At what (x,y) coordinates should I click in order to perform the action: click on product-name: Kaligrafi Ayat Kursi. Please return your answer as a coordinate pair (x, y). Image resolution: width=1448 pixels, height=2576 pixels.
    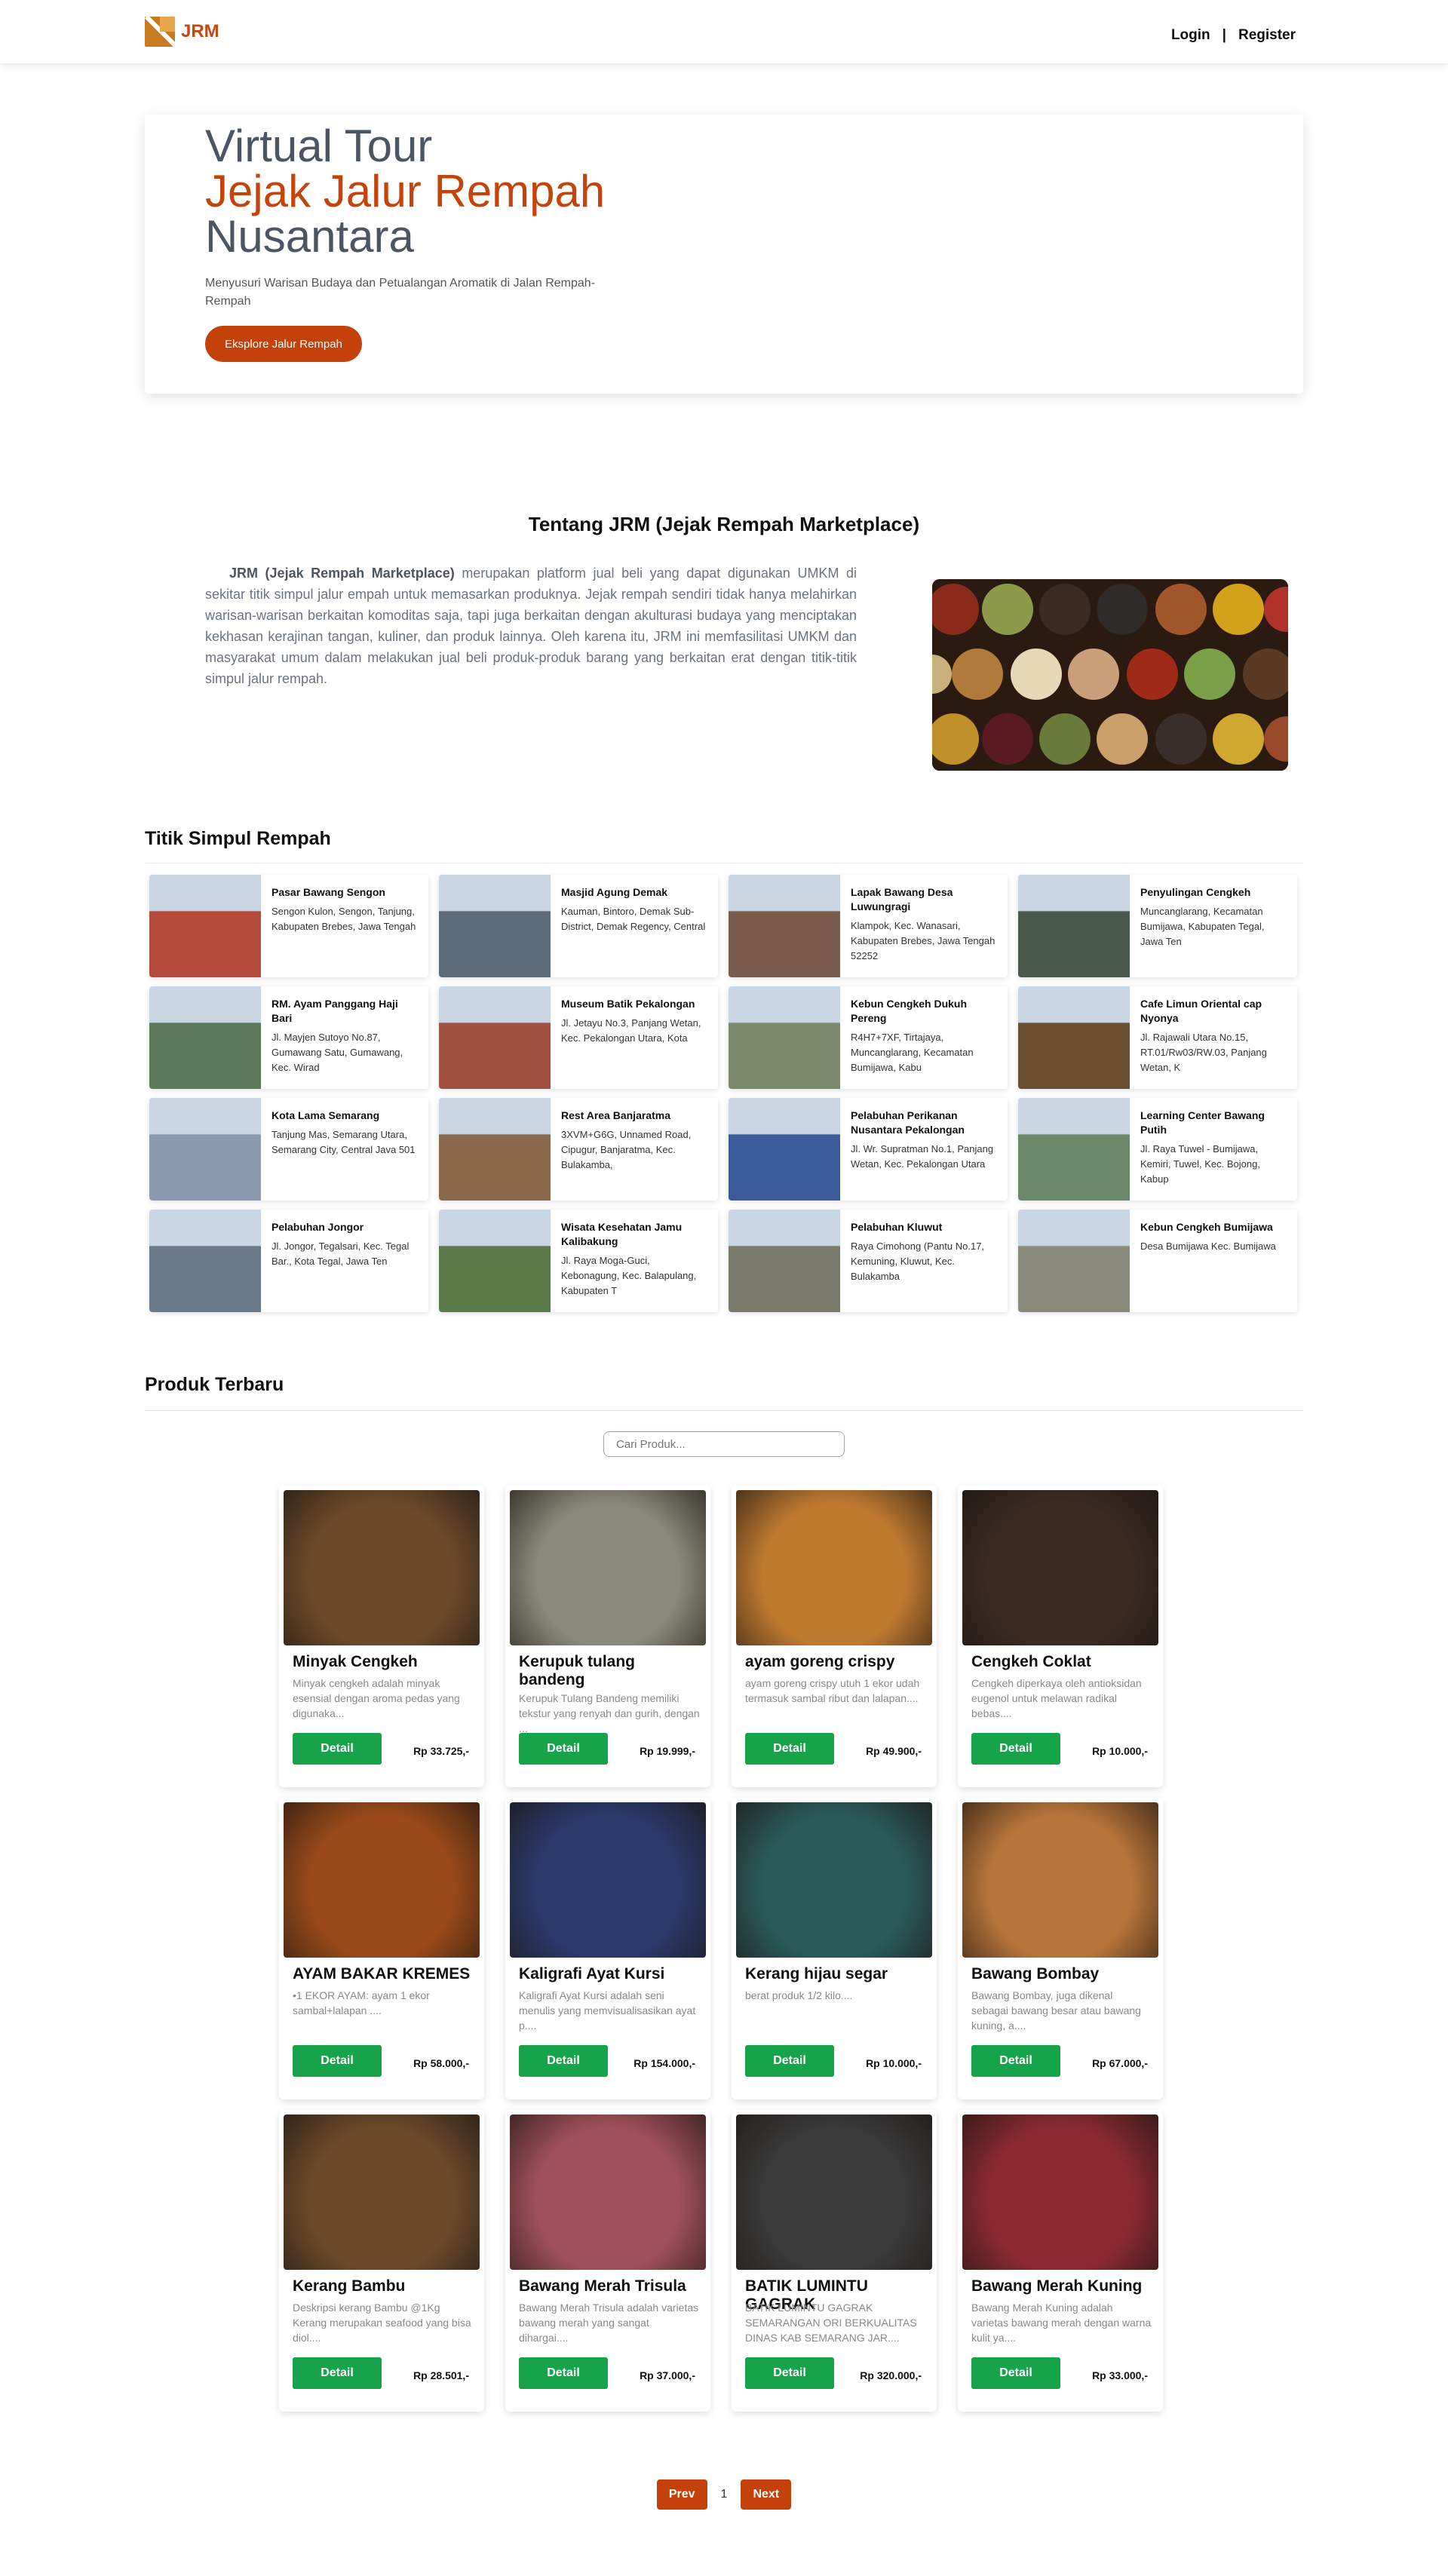
    Looking at the image, I should click on (592, 1974).